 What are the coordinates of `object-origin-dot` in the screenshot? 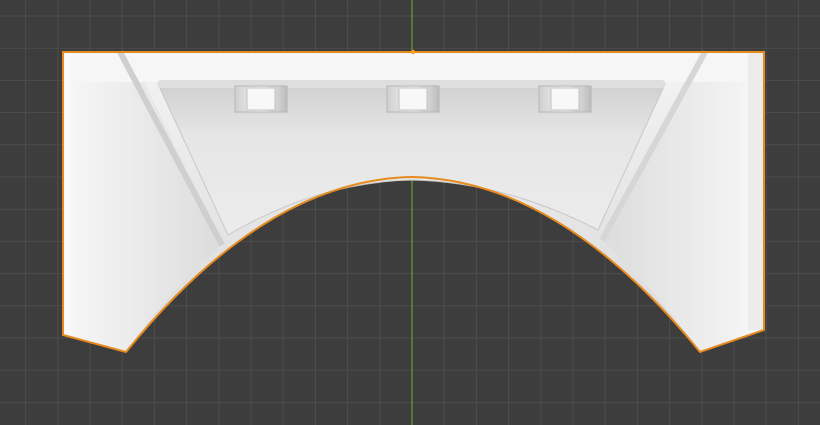 It's located at (413, 52).